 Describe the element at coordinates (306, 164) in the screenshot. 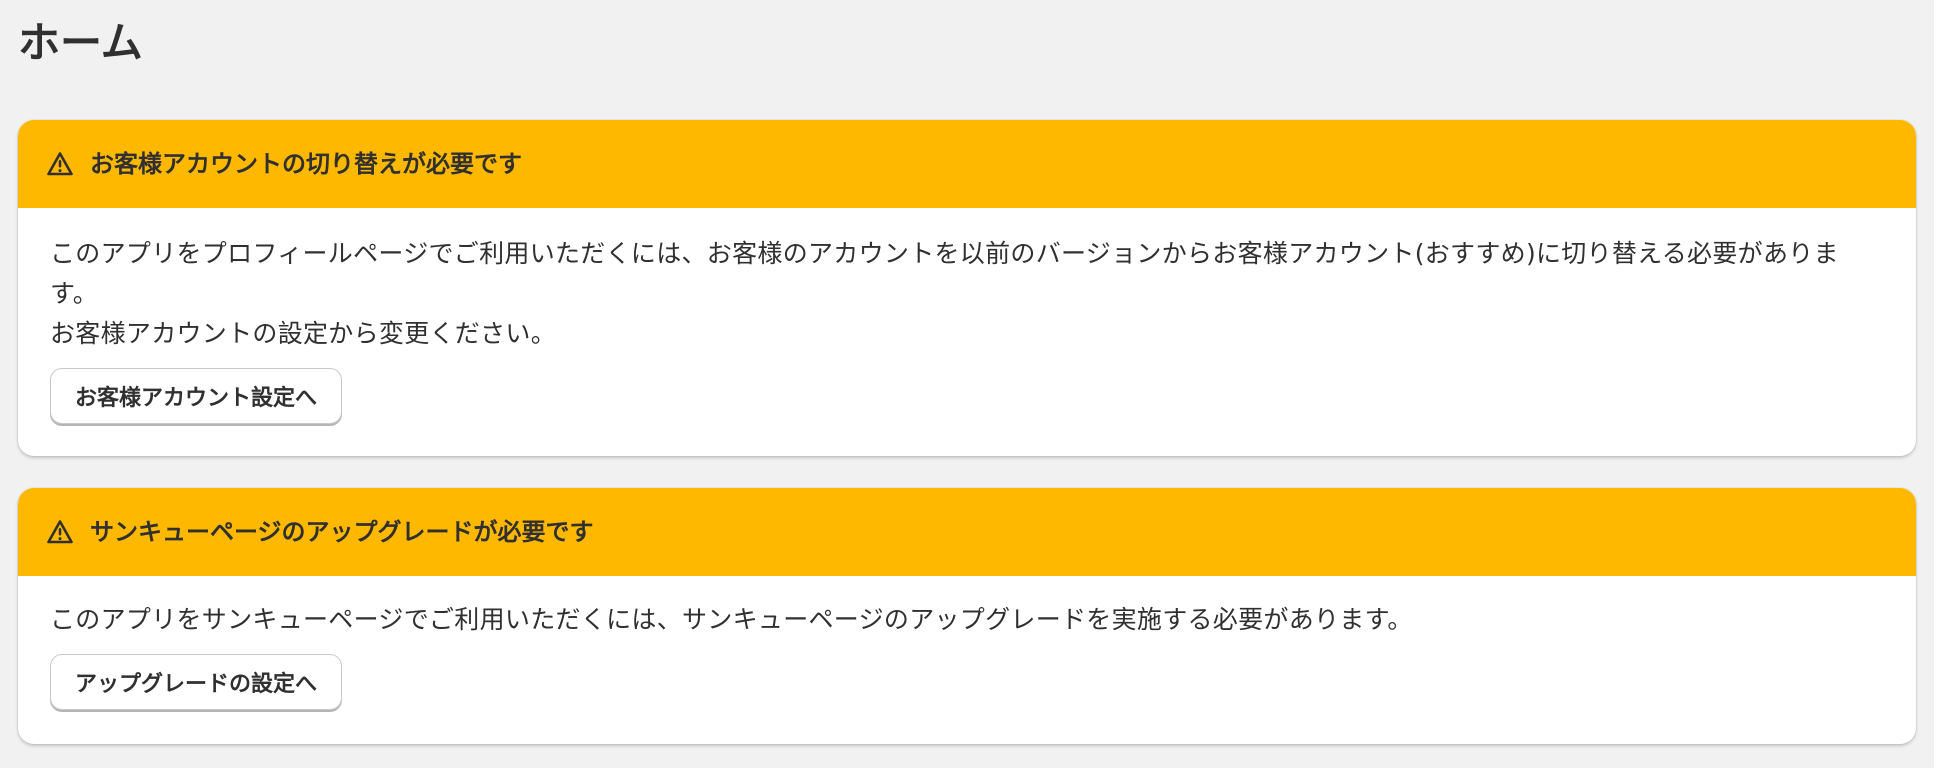

I see `notice-title: お客様アカウントの切り替えが必要です` at that location.